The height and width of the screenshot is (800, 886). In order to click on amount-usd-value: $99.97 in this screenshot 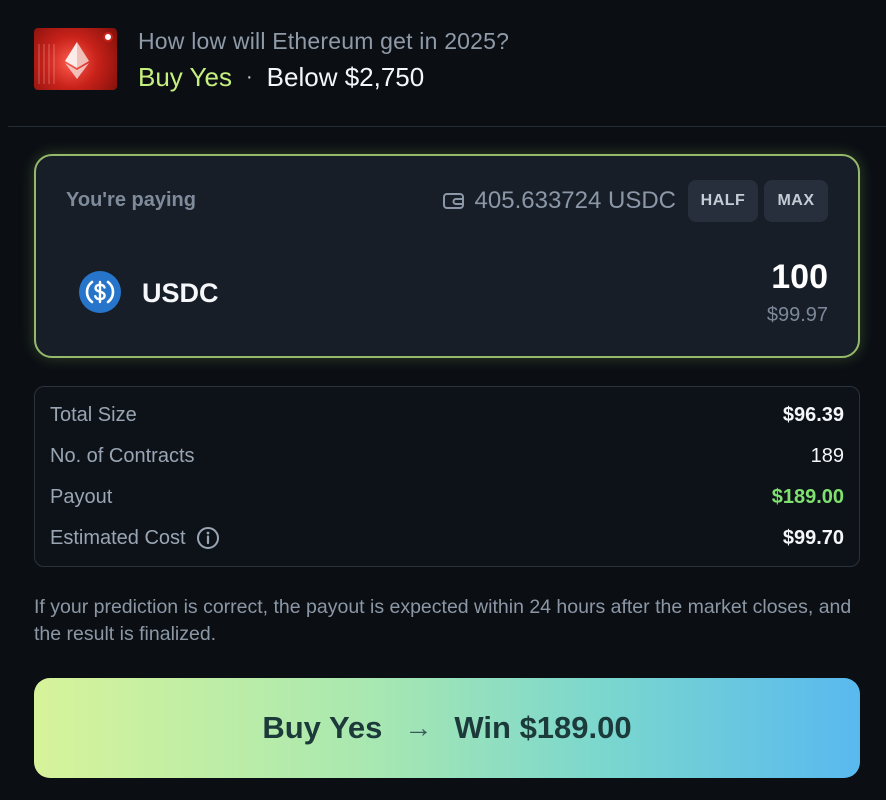, I will do `click(797, 315)`.